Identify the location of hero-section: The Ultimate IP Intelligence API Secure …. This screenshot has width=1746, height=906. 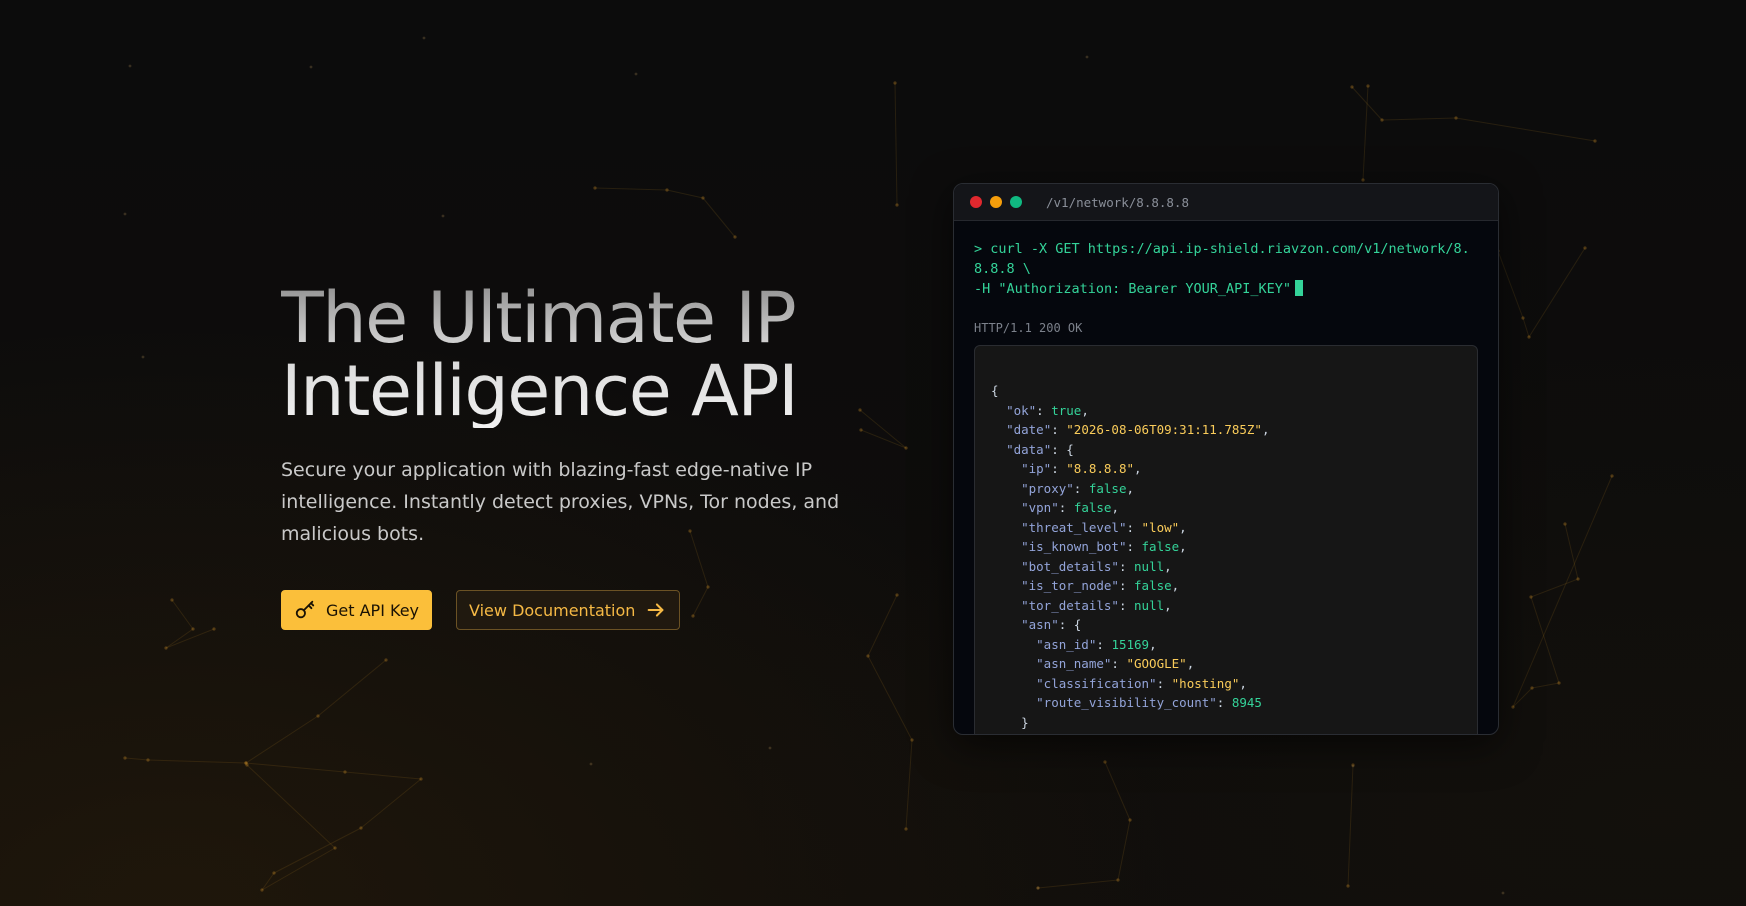
(561, 456).